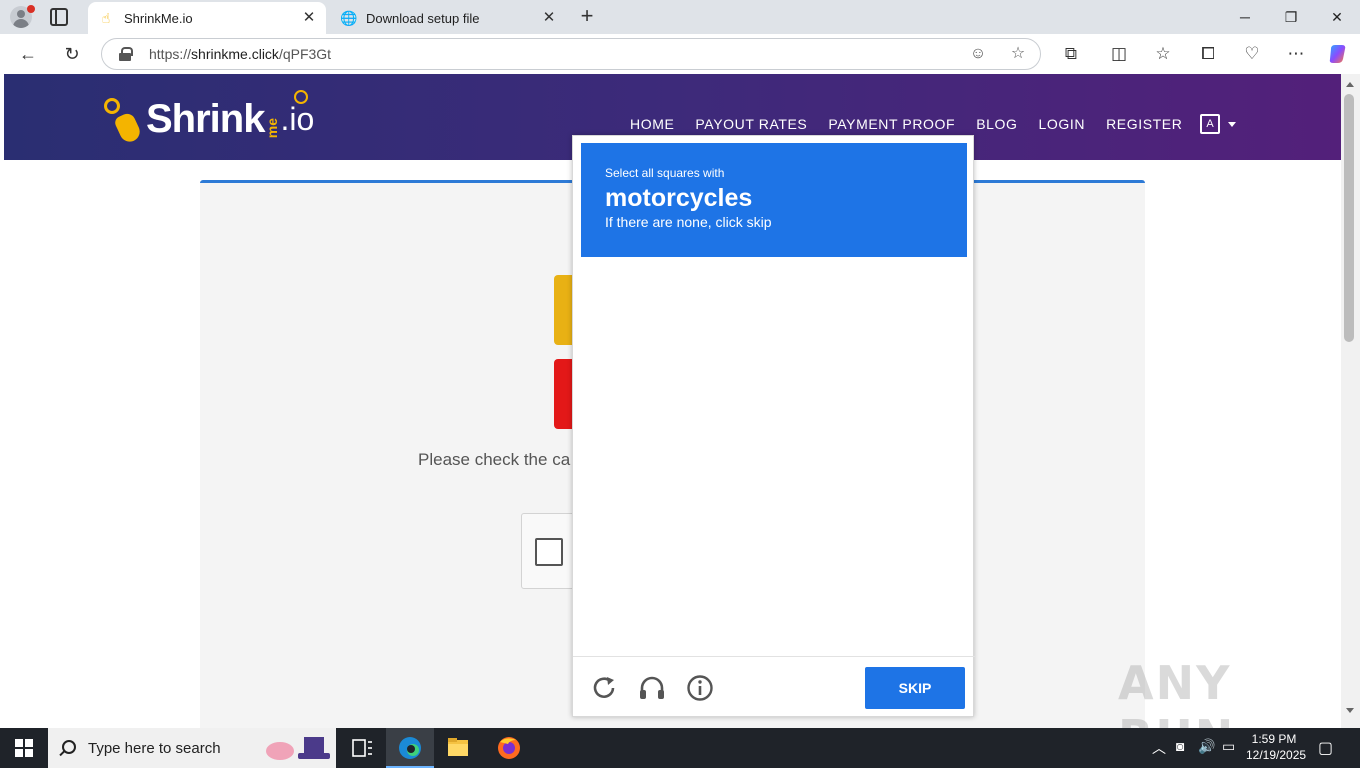  Describe the element at coordinates (28, 54) in the screenshot. I see `back-icon: ←` at that location.